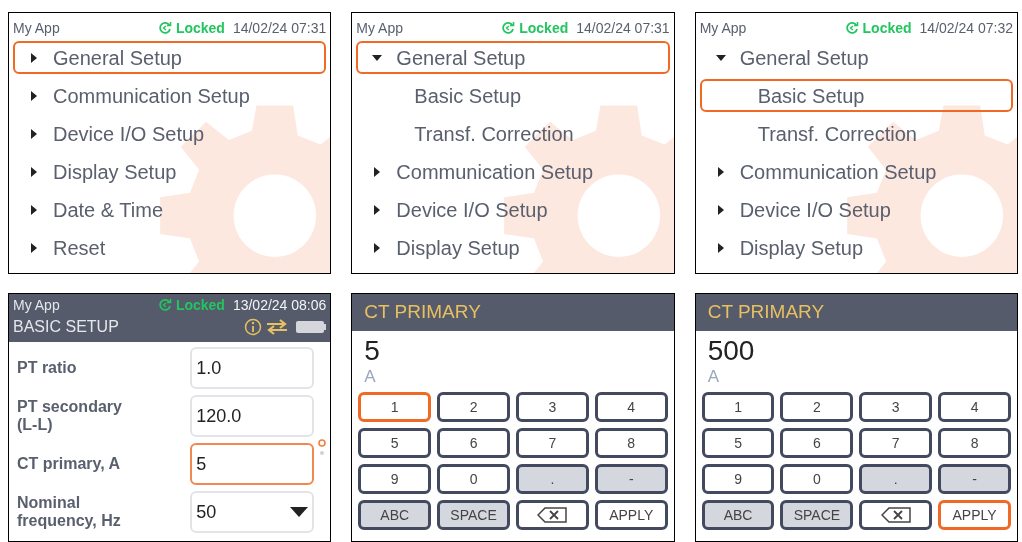 Image resolution: width=1022 pixels, height=542 pixels. Describe the element at coordinates (731, 351) in the screenshot. I see `entered-value: 500` at that location.